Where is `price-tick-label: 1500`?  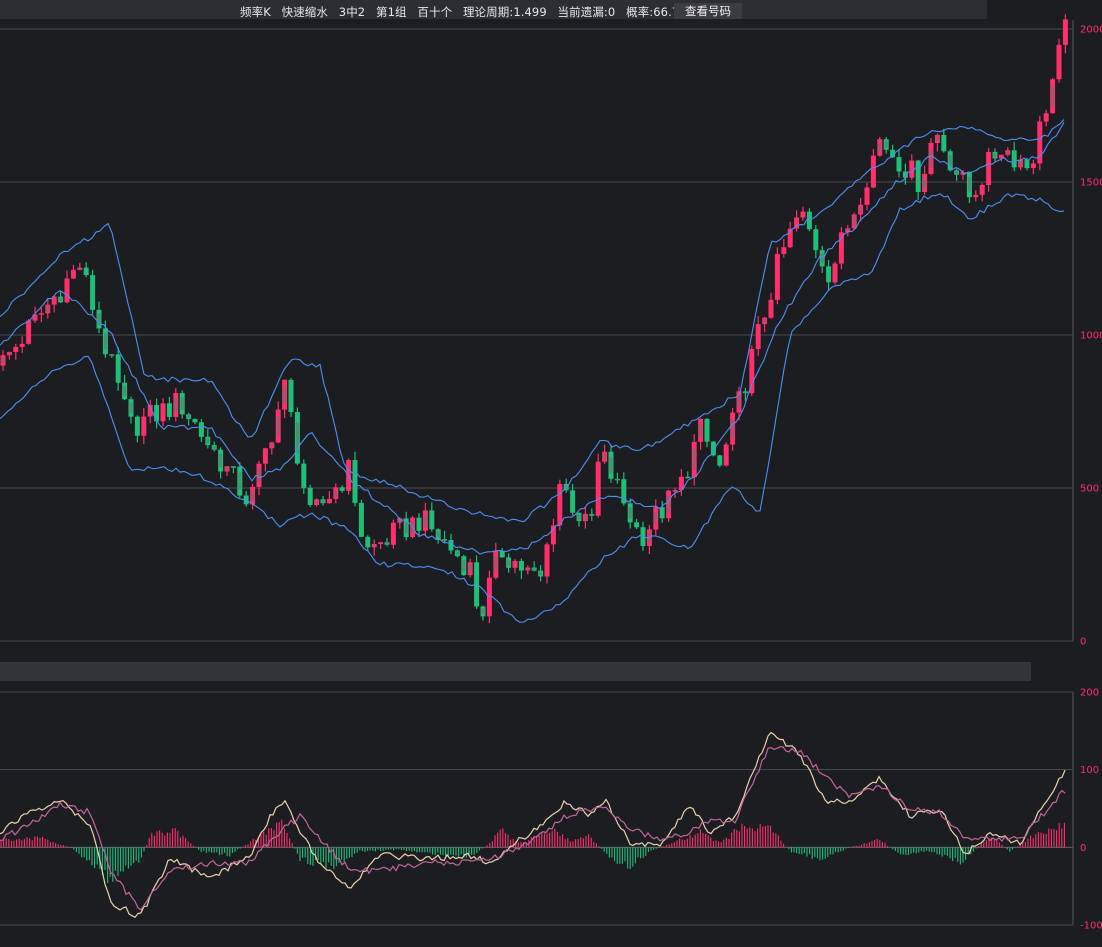
price-tick-label: 1500 is located at coordinates (1091, 183).